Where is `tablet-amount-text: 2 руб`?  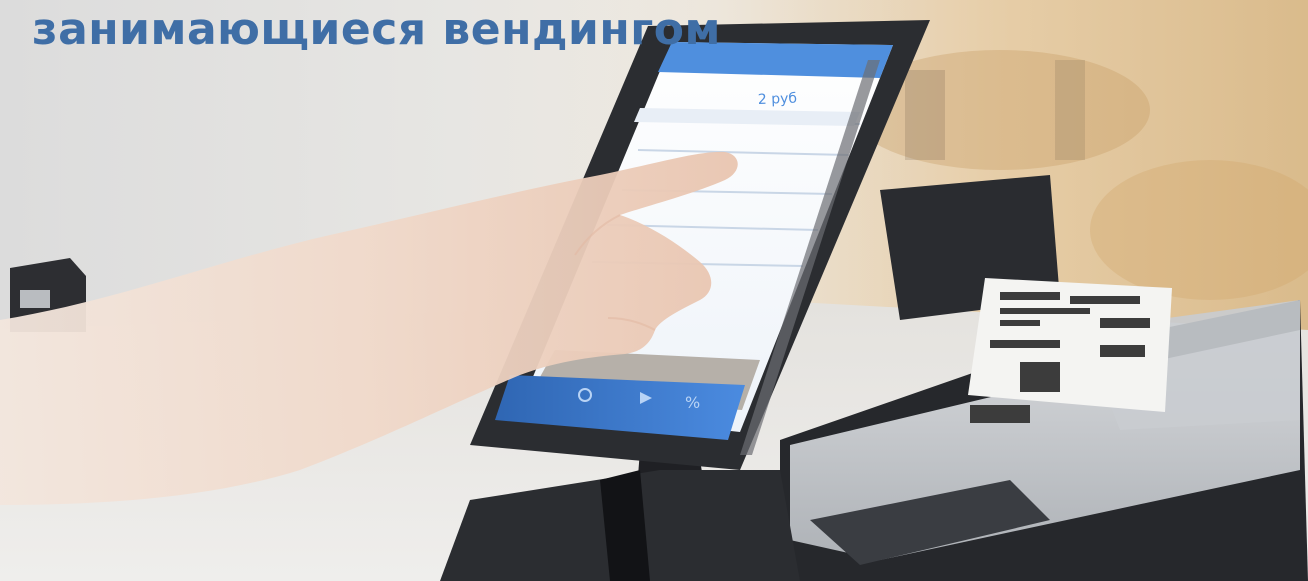
tablet-amount-text: 2 руб is located at coordinates (778, 99).